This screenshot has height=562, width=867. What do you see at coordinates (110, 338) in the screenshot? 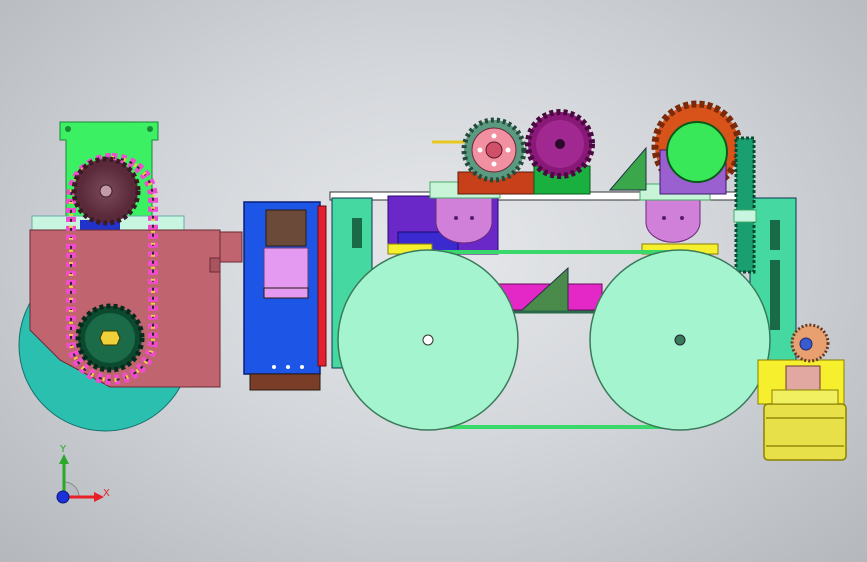
I see `lower-sprocket-hub` at bounding box center [110, 338].